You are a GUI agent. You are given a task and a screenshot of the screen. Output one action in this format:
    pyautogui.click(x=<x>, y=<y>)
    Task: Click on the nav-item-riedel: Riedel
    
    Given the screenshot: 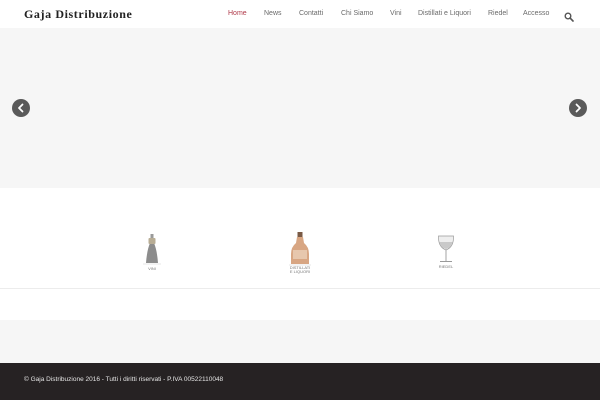 What is the action you would take?
    pyautogui.click(x=498, y=13)
    